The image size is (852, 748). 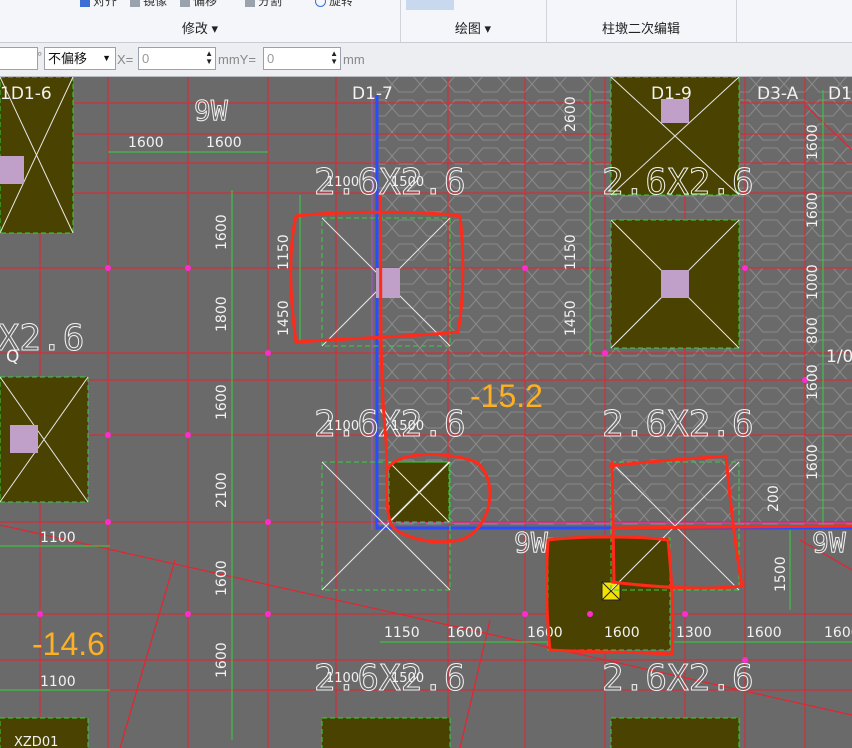 I want to click on mark-label: Q, so click(x=12, y=357).